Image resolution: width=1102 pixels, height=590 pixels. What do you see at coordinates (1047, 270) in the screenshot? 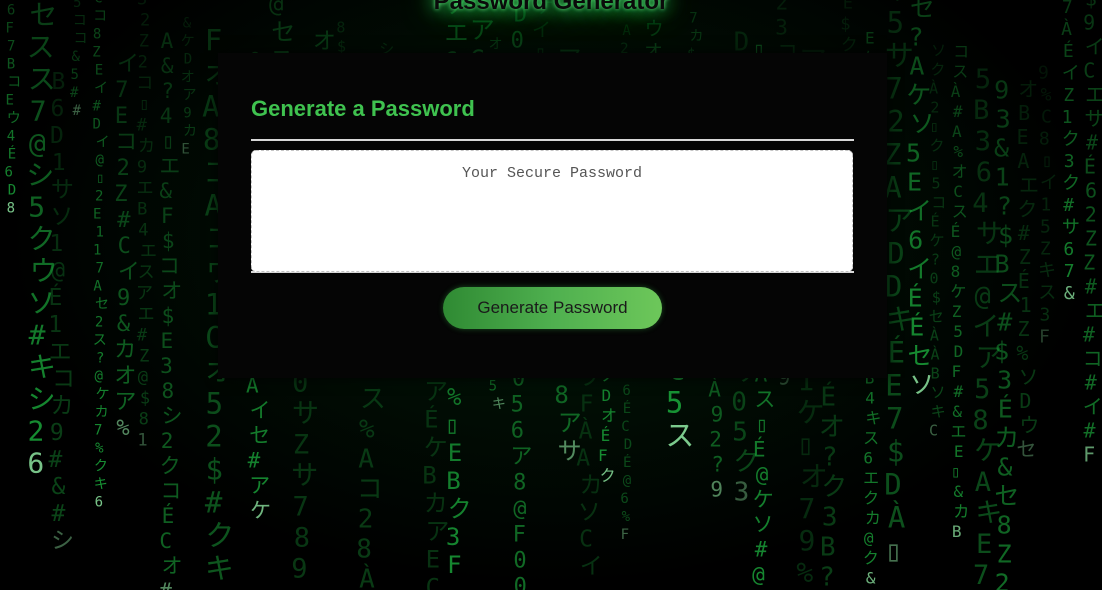
I see `svg-text: キ` at bounding box center [1047, 270].